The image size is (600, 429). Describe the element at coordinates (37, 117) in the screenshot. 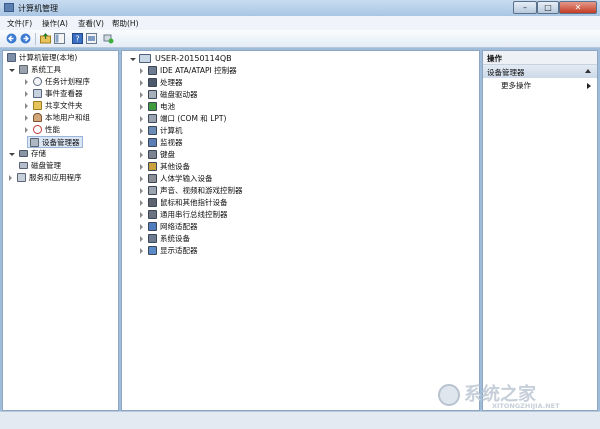

I see `users-icon` at that location.